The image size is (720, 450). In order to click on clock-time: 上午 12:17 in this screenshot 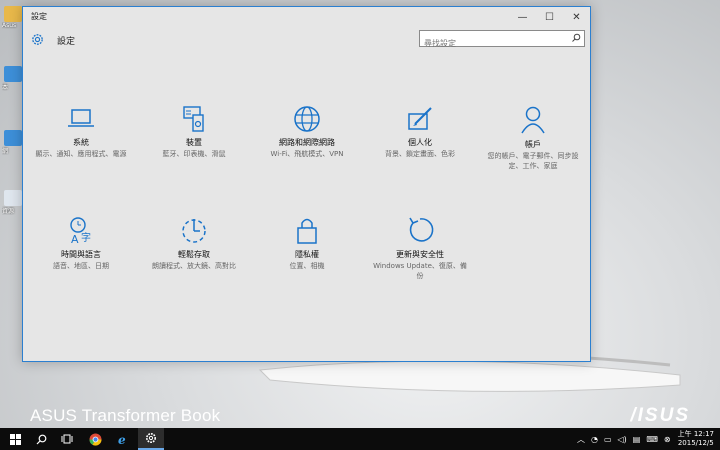, I will do `click(695, 434)`.